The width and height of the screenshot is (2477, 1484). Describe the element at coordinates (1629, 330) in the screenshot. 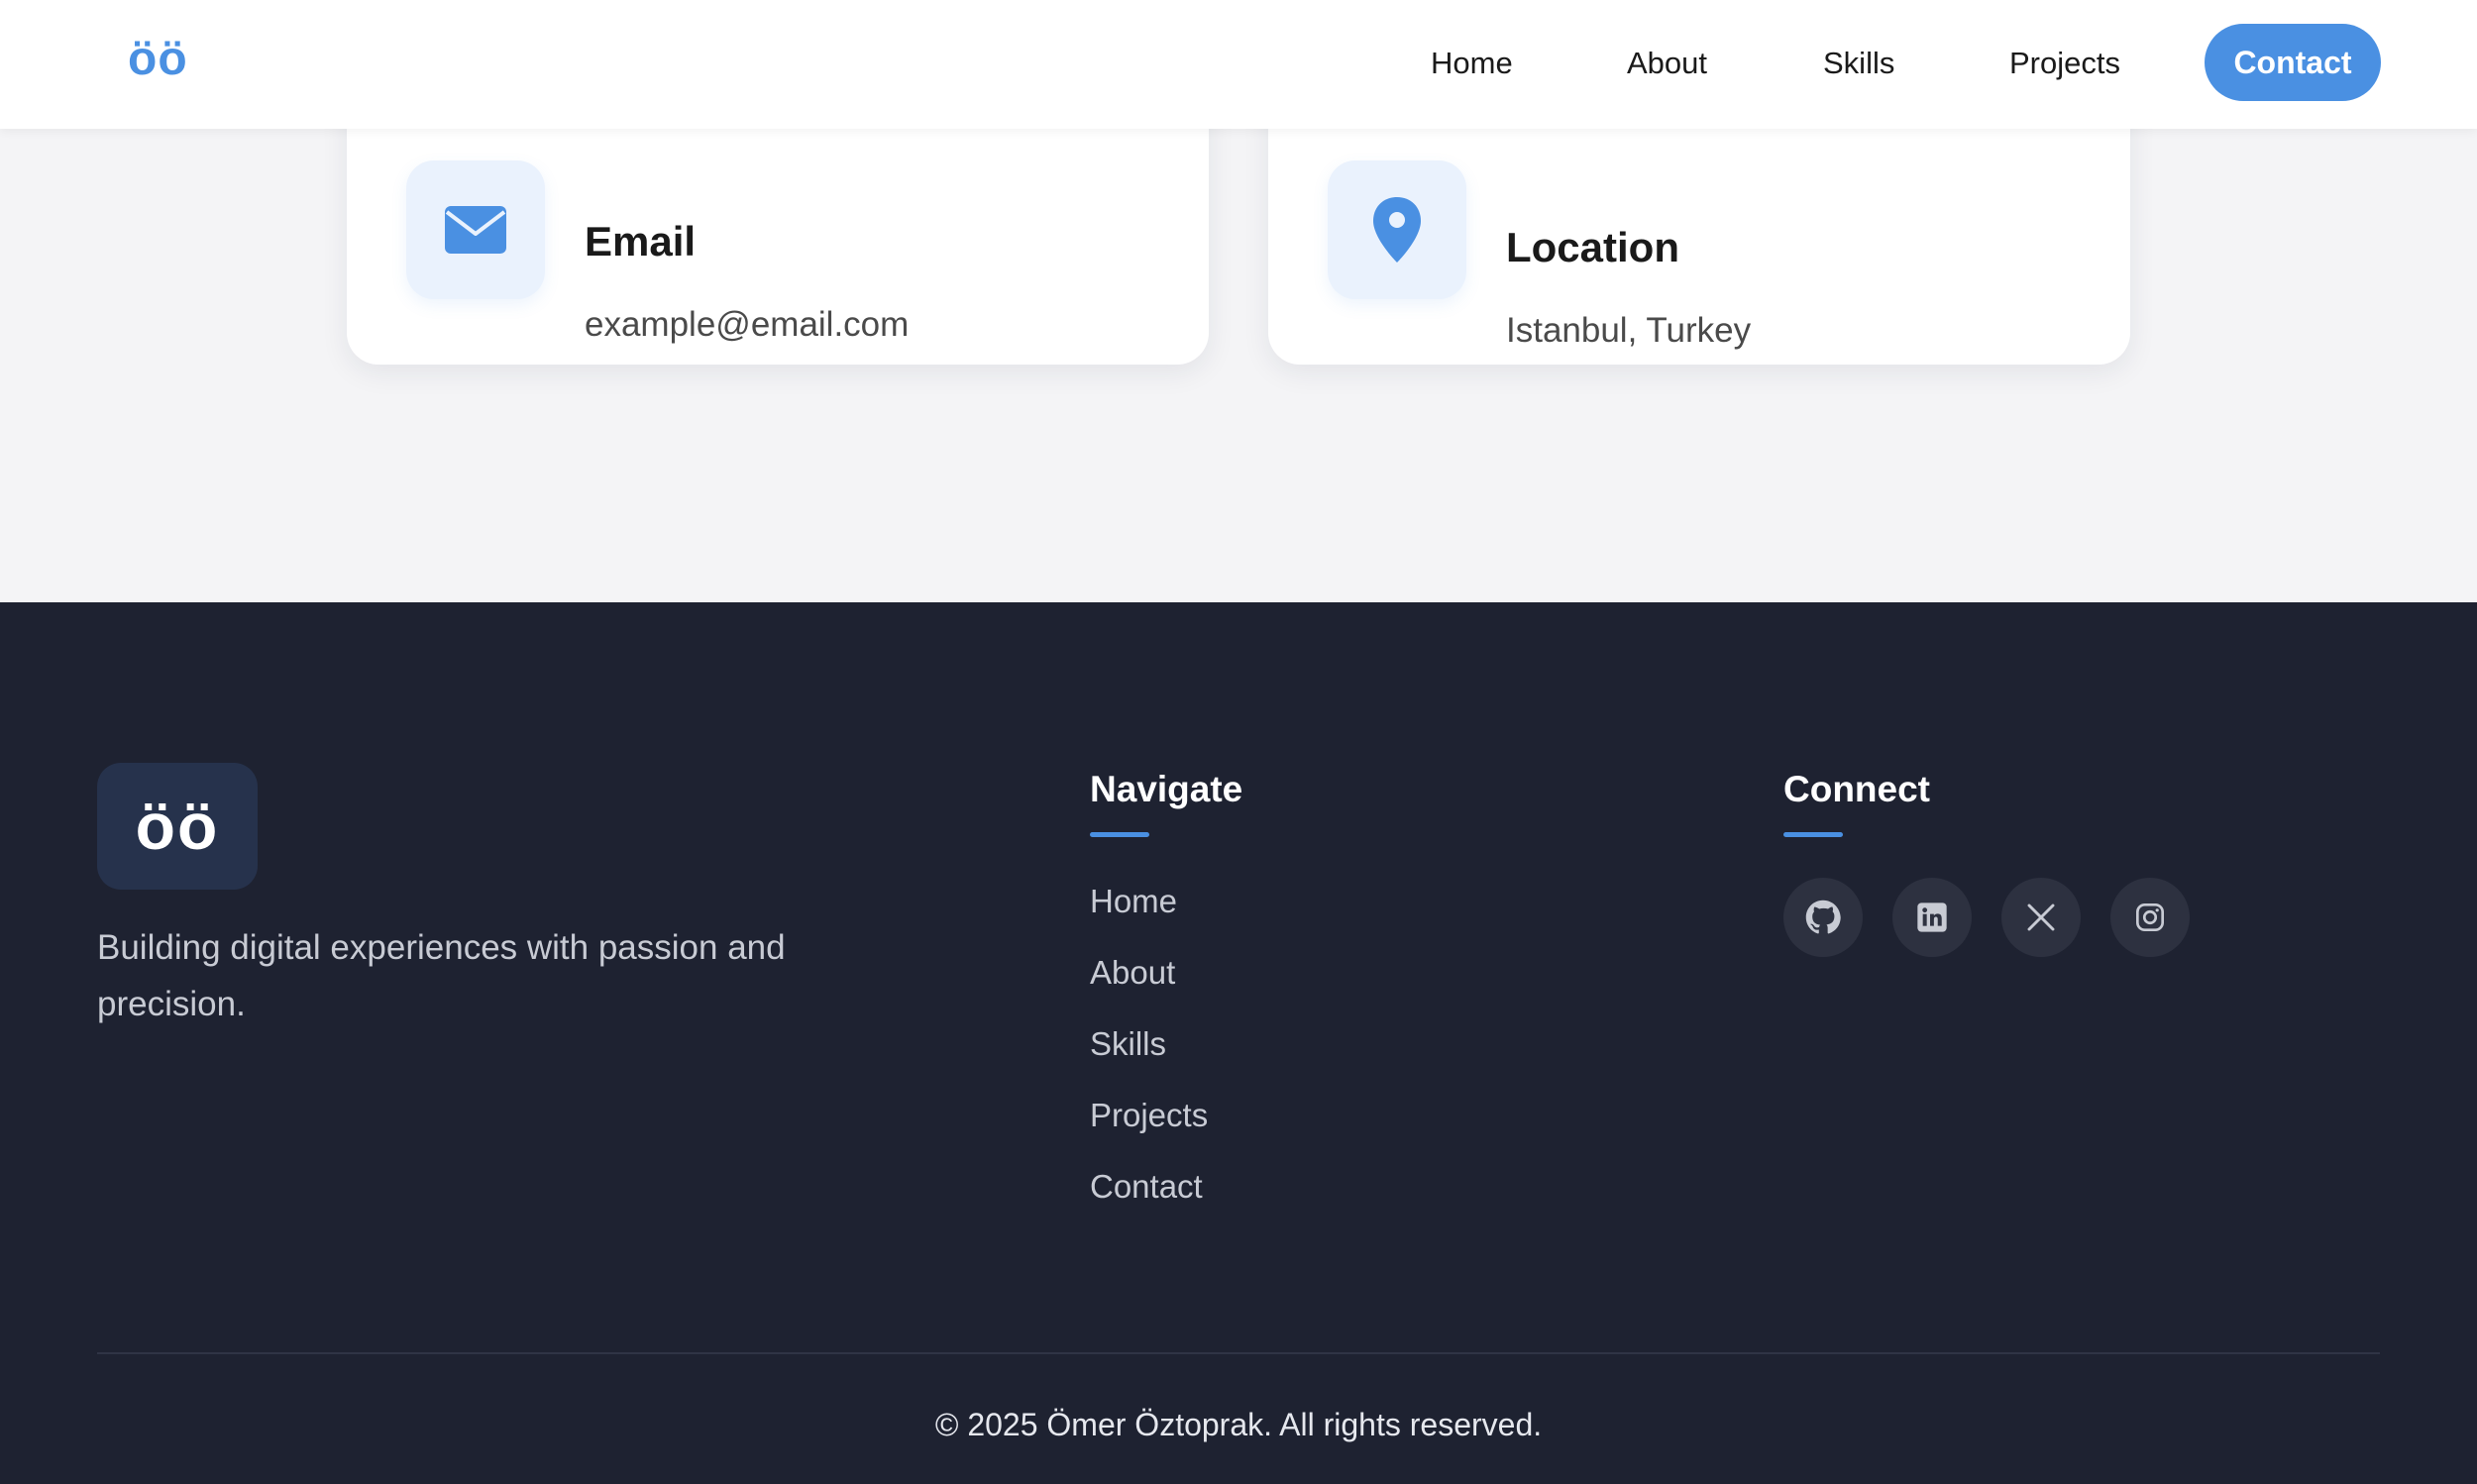

I see `location-value: Istanbul, Turkey` at that location.